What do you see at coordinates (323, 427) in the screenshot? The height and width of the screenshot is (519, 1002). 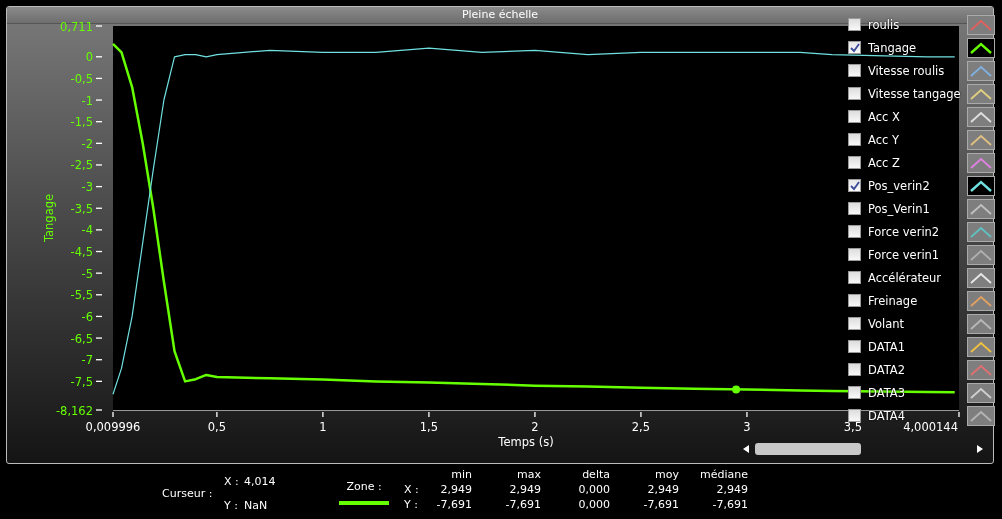 I see `x-tick-label: 1` at bounding box center [323, 427].